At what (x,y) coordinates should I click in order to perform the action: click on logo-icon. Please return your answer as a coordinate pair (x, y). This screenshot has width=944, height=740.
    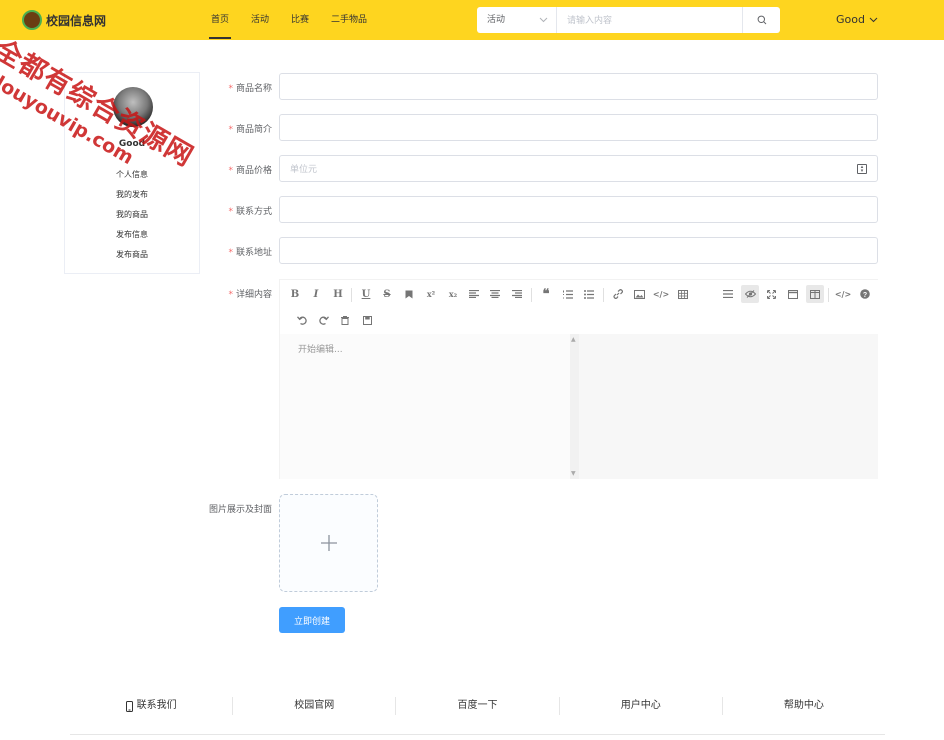
    Looking at the image, I should click on (32, 20).